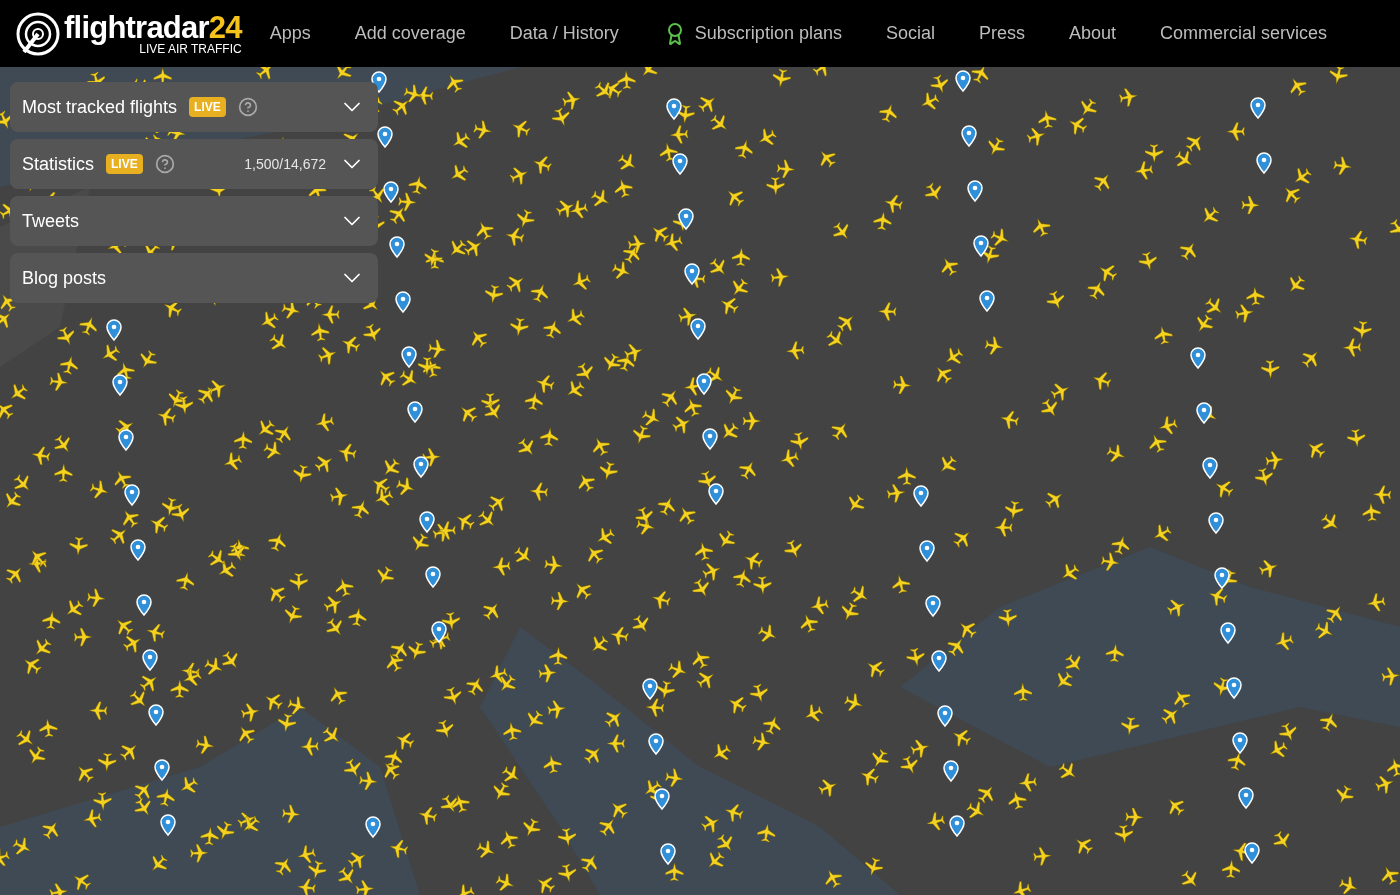 The image size is (1400, 895). I want to click on panel-header: Statistics LIVE 1,500/14,672, so click(194, 164).